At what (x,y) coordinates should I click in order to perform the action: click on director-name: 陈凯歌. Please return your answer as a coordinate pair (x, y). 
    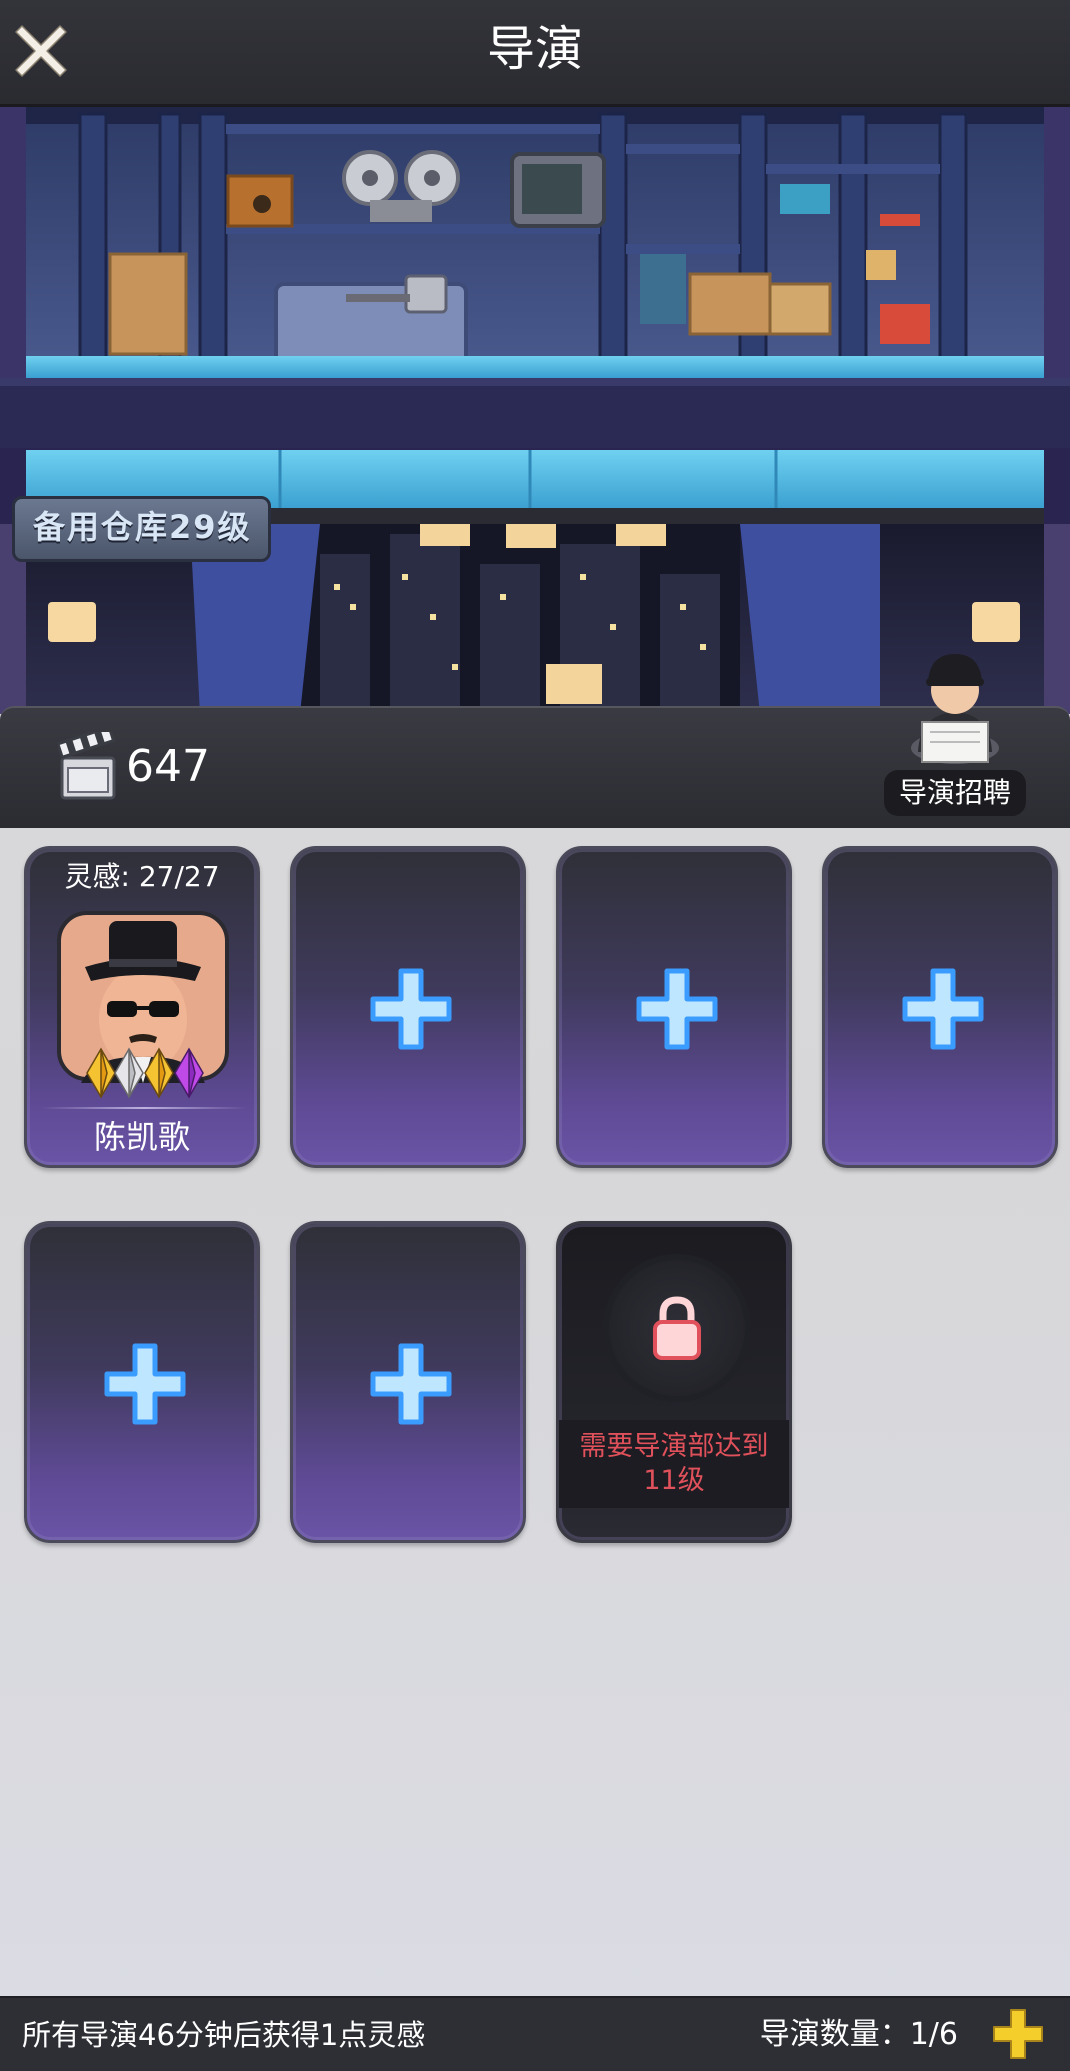
    Looking at the image, I should click on (141, 1137).